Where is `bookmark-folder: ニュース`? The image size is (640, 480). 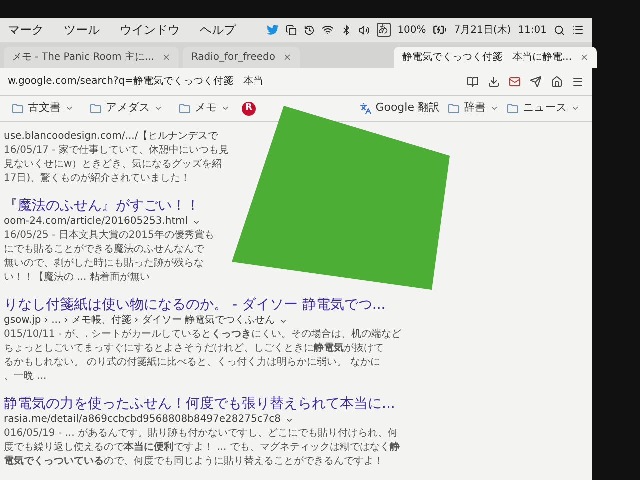 bookmark-folder: ニュース is located at coordinates (543, 108).